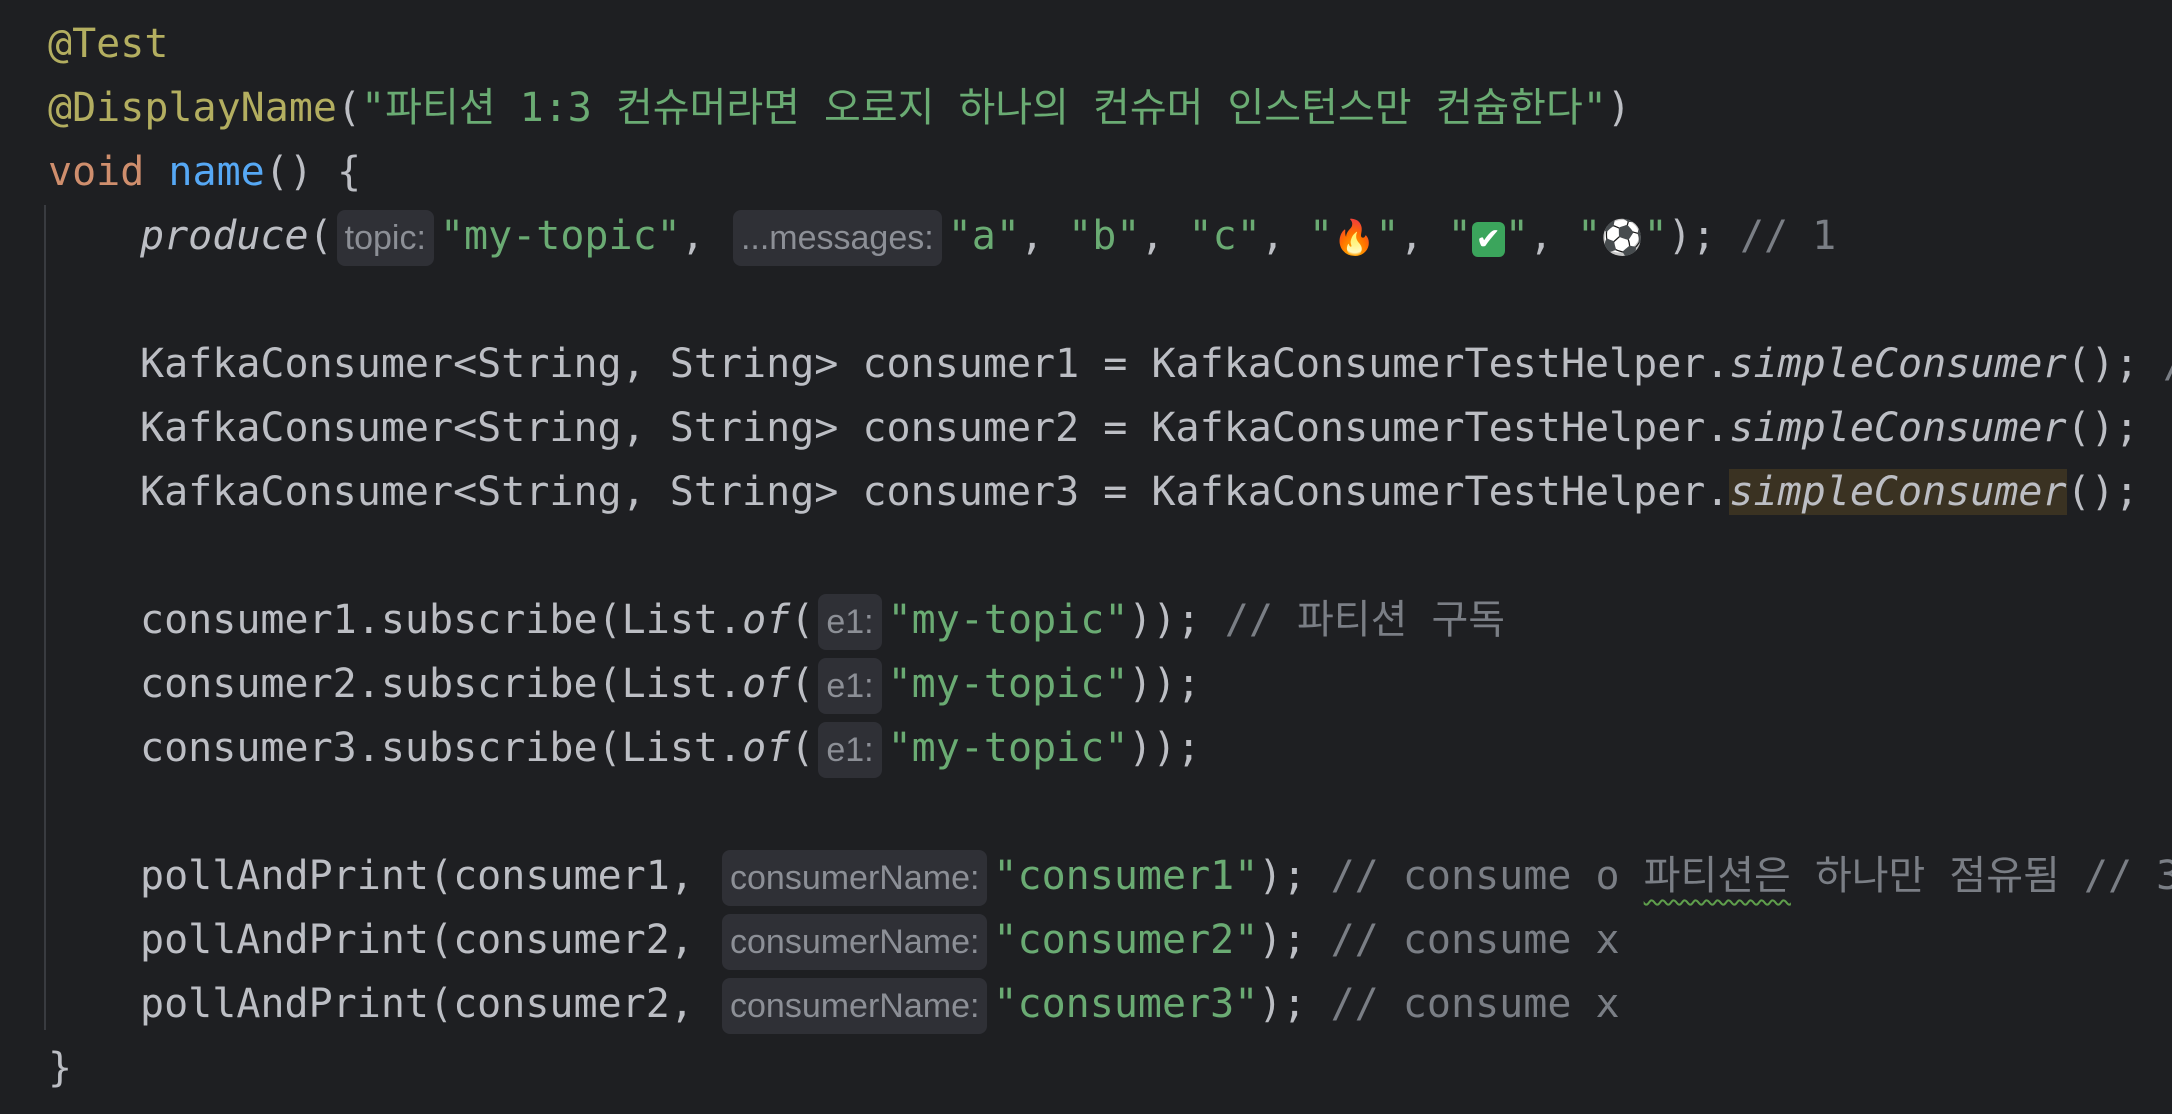 This screenshot has width=2172, height=1114. What do you see at coordinates (2167, 364) in the screenshot?
I see `comment-2: // 2` at bounding box center [2167, 364].